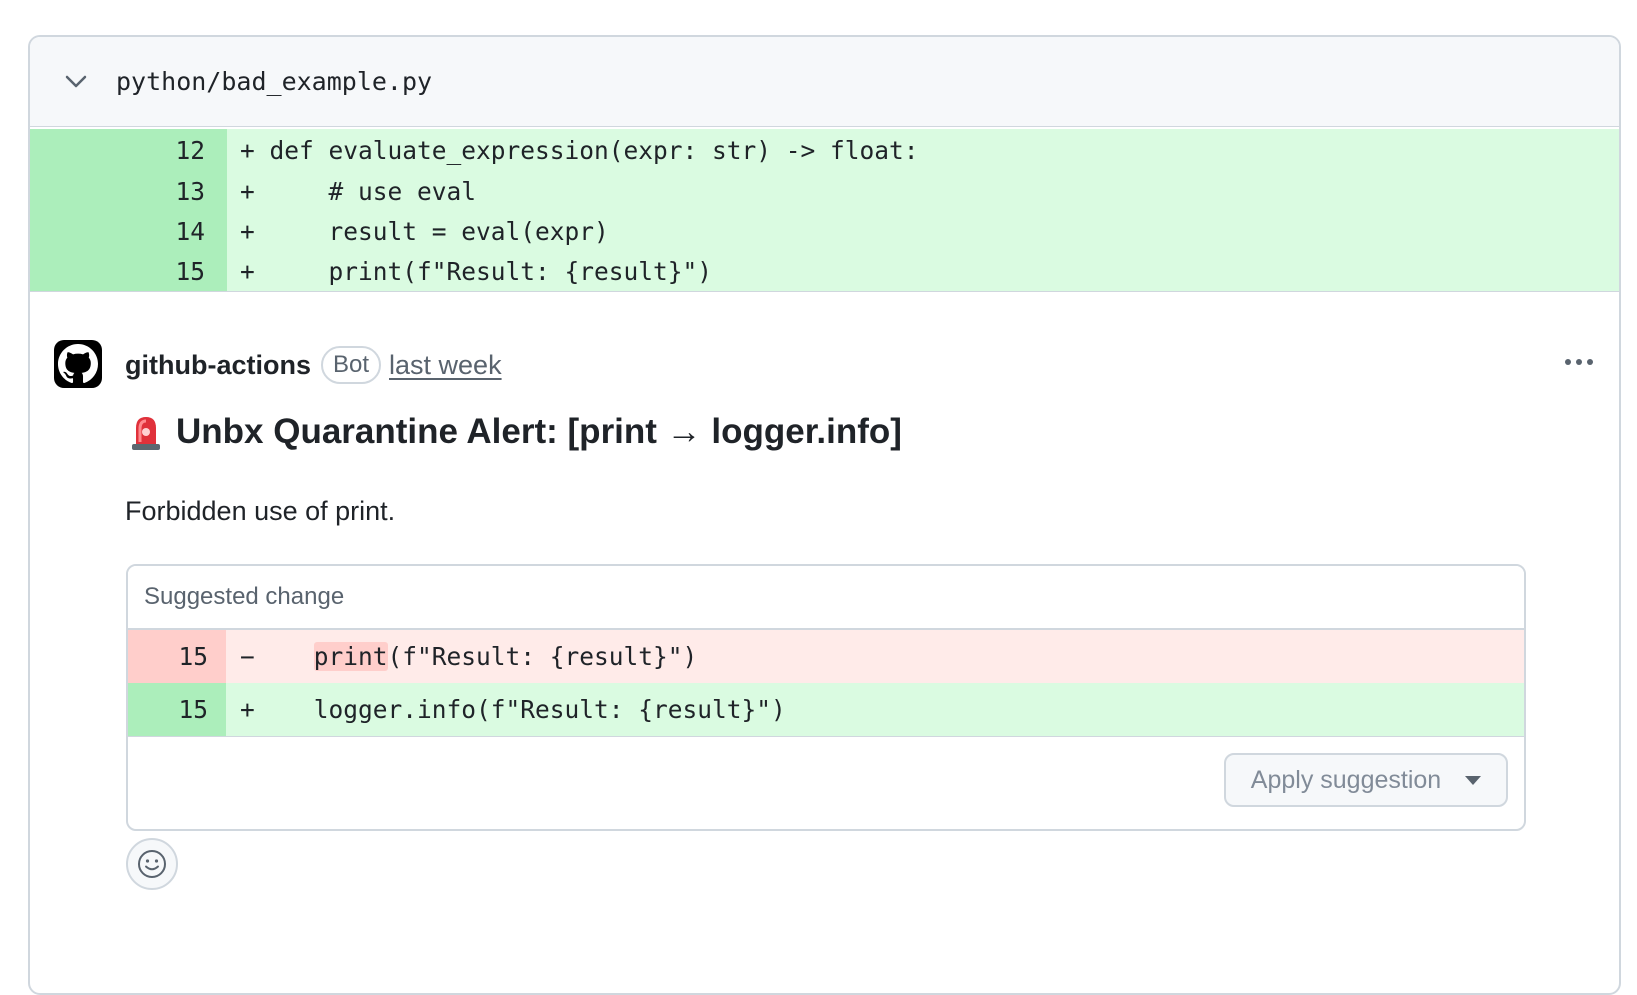 The width and height of the screenshot is (1637, 995). Describe the element at coordinates (313, 365) in the screenshot. I see `comment-meta: github-actions Bot last week` at that location.